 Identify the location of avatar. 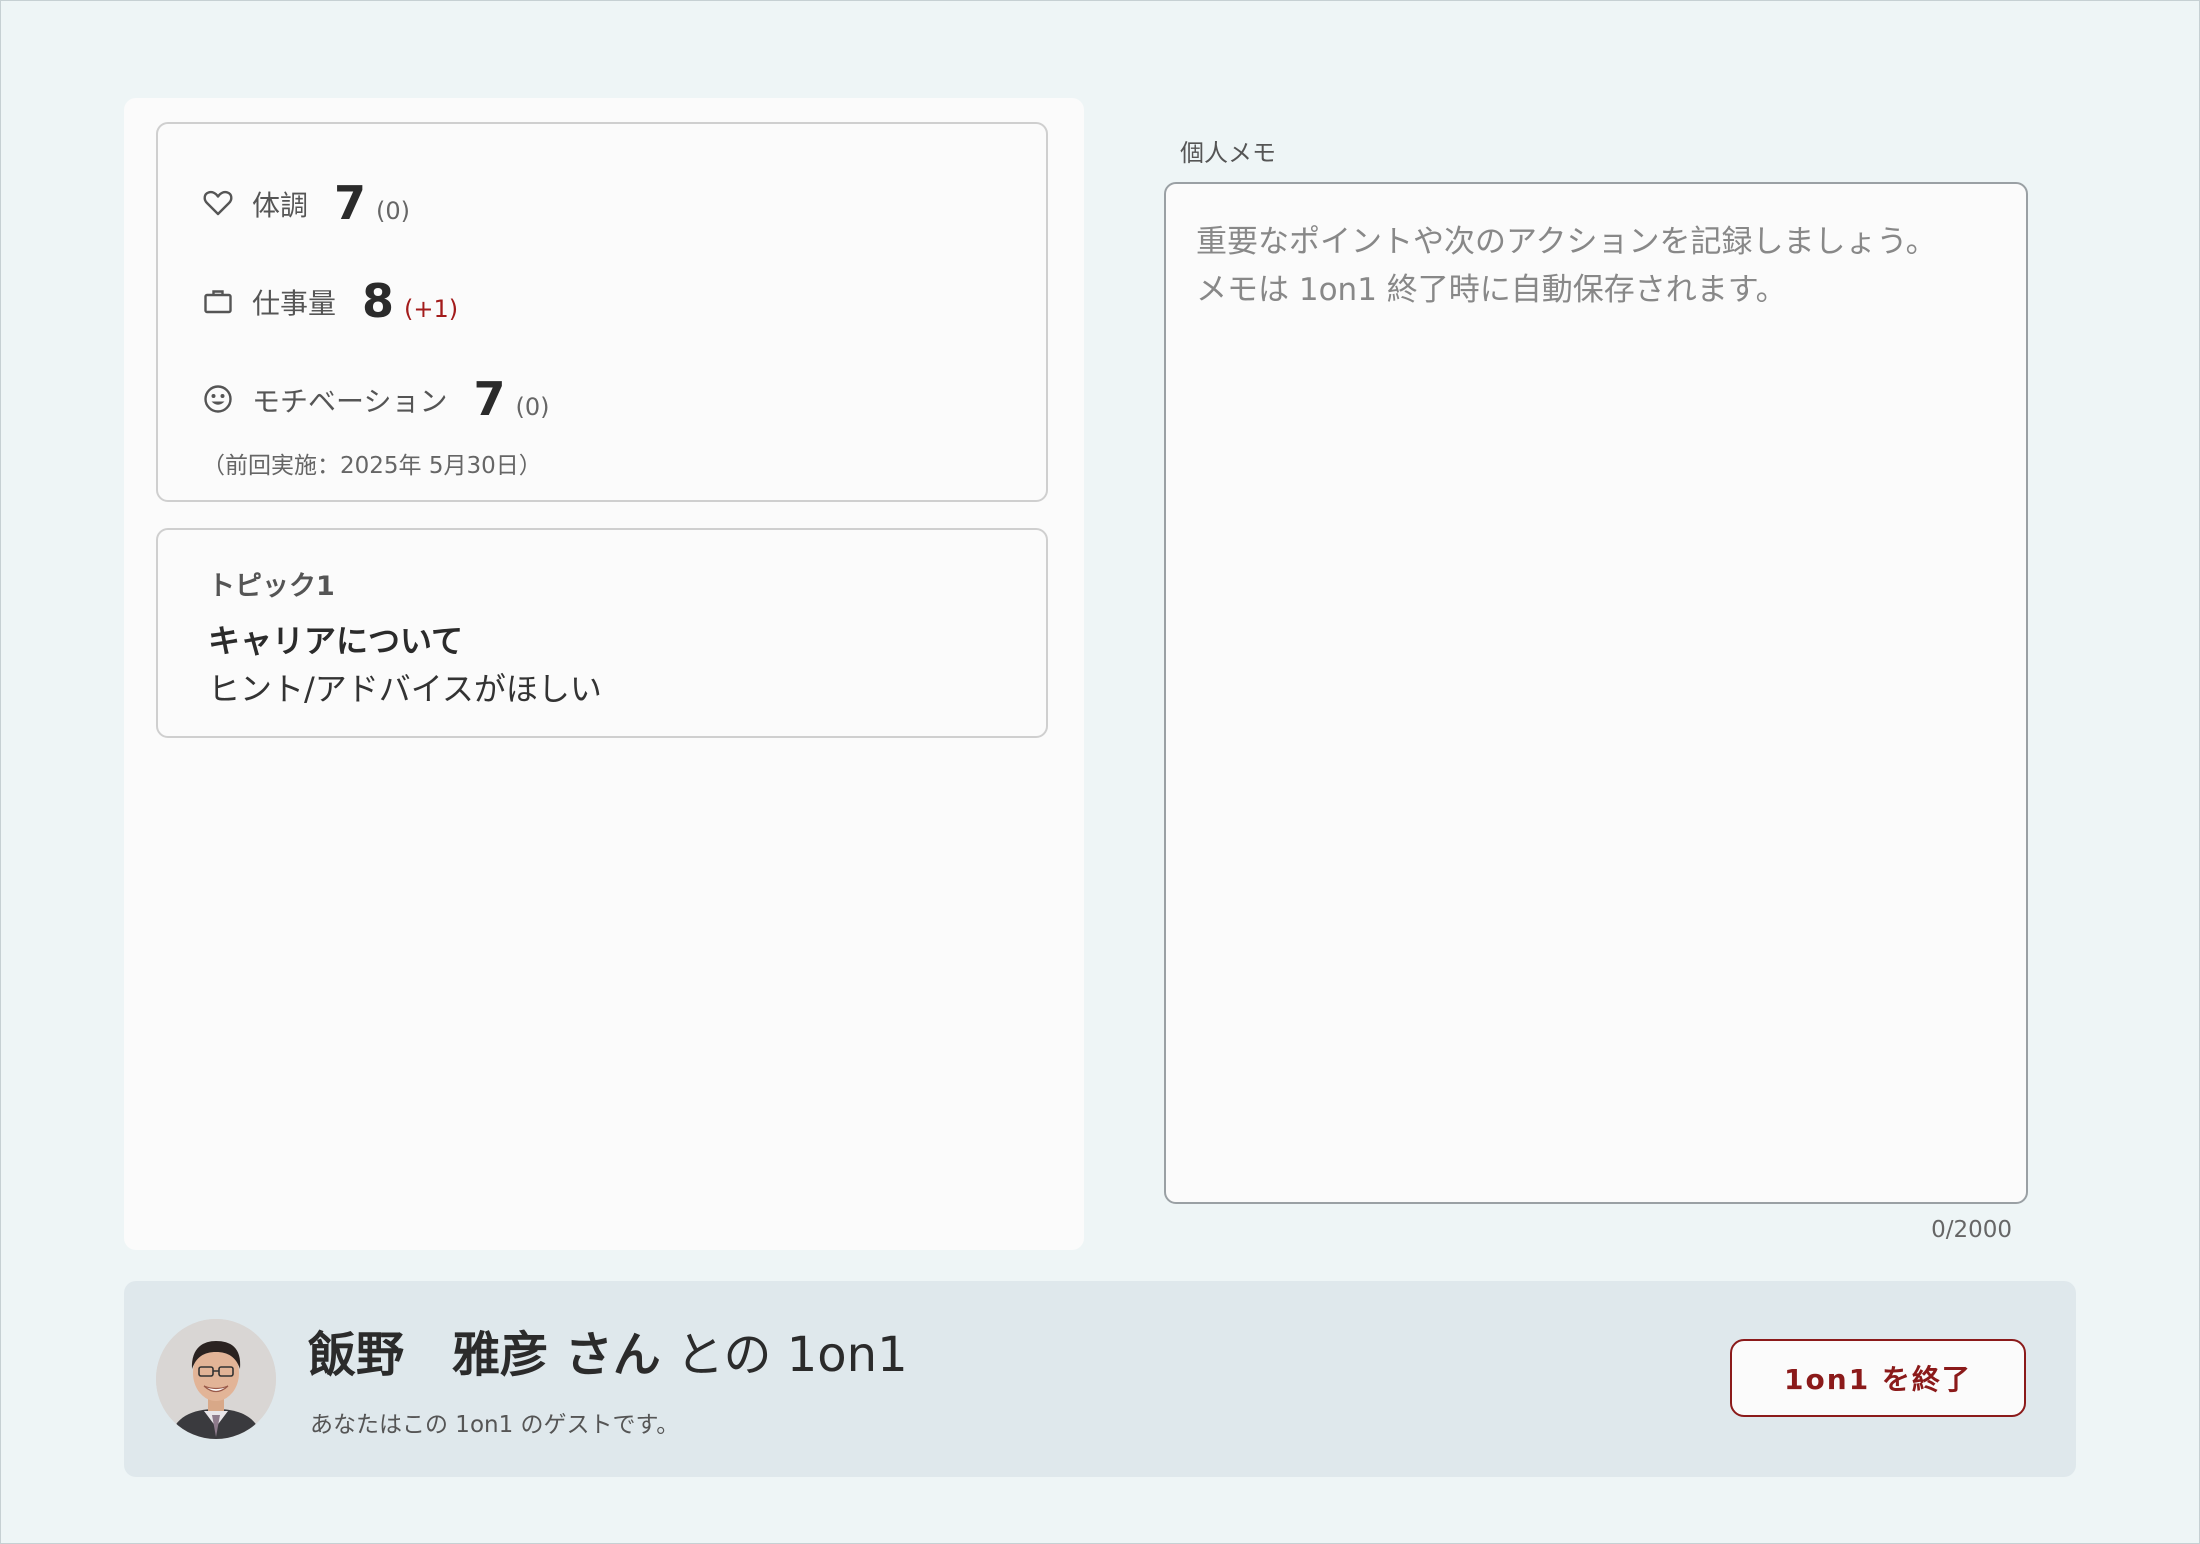
(216, 1379).